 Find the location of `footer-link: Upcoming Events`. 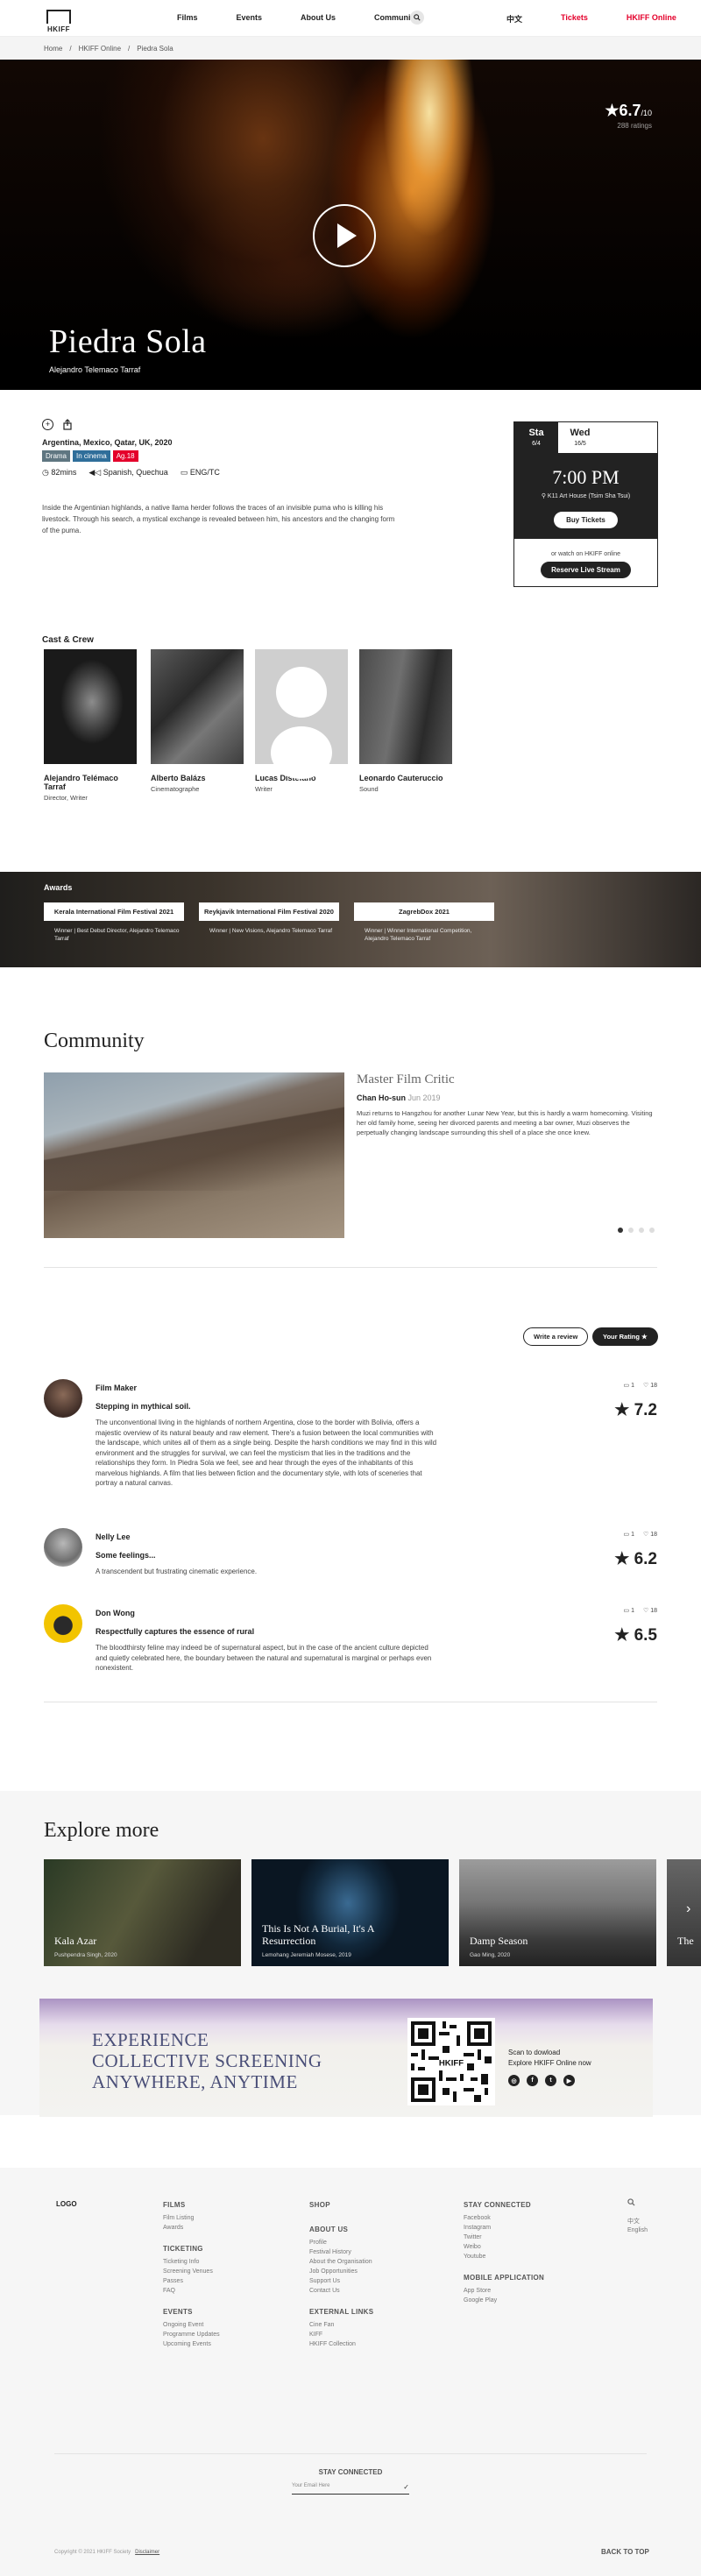

footer-link: Upcoming Events is located at coordinates (191, 2344).